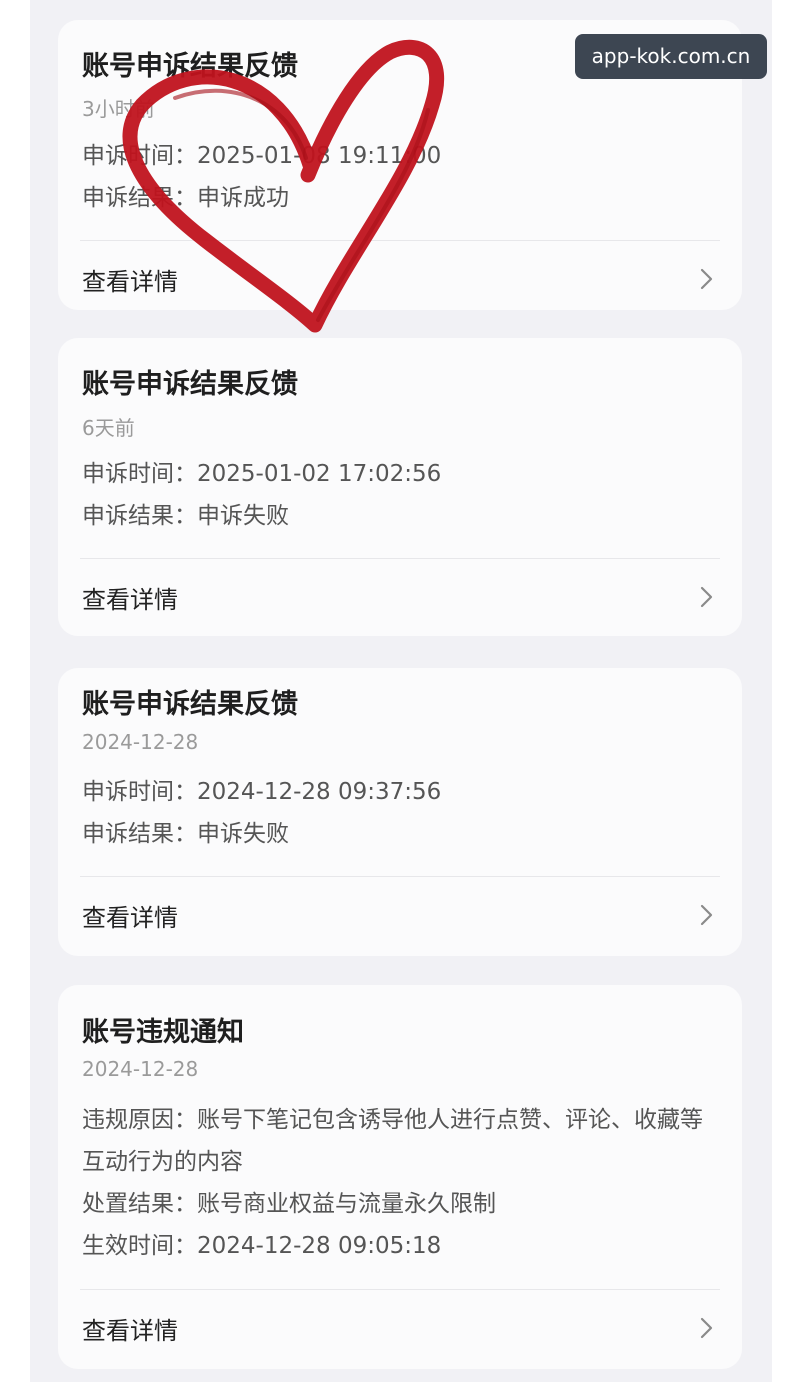 The height and width of the screenshot is (1382, 800). I want to click on appeal-time: 申诉时间：2025-01-08 19:11:00, so click(262, 156).